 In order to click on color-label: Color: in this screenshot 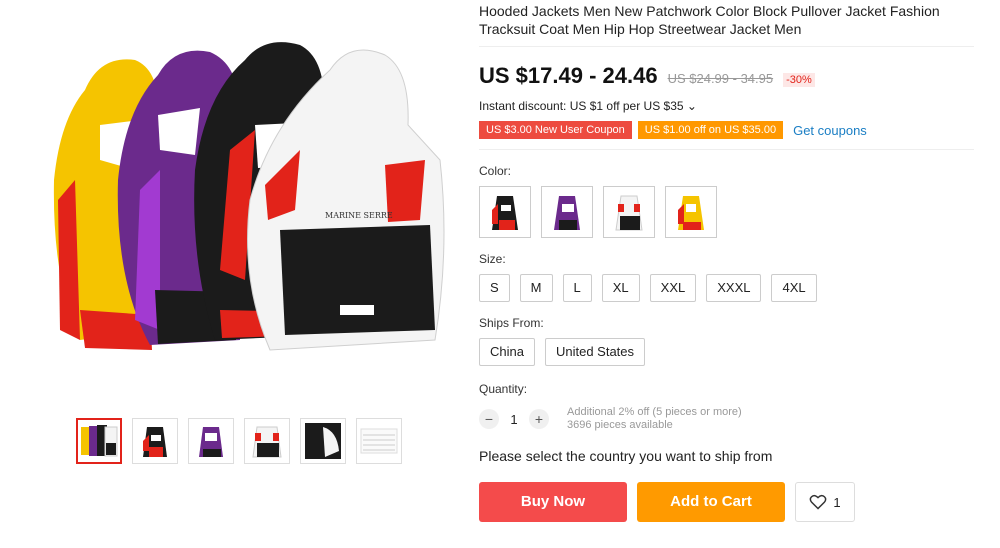, I will do `click(495, 171)`.